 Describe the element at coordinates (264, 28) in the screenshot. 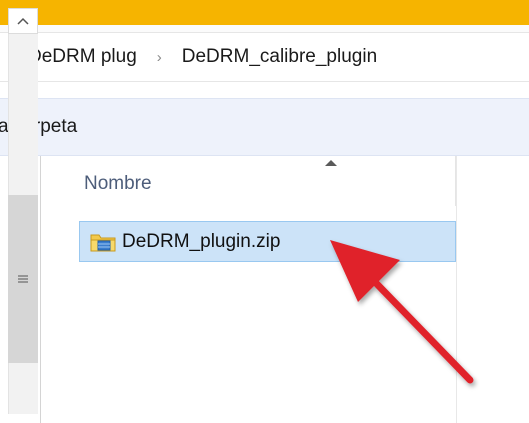

I see `title-bar-edge` at that location.